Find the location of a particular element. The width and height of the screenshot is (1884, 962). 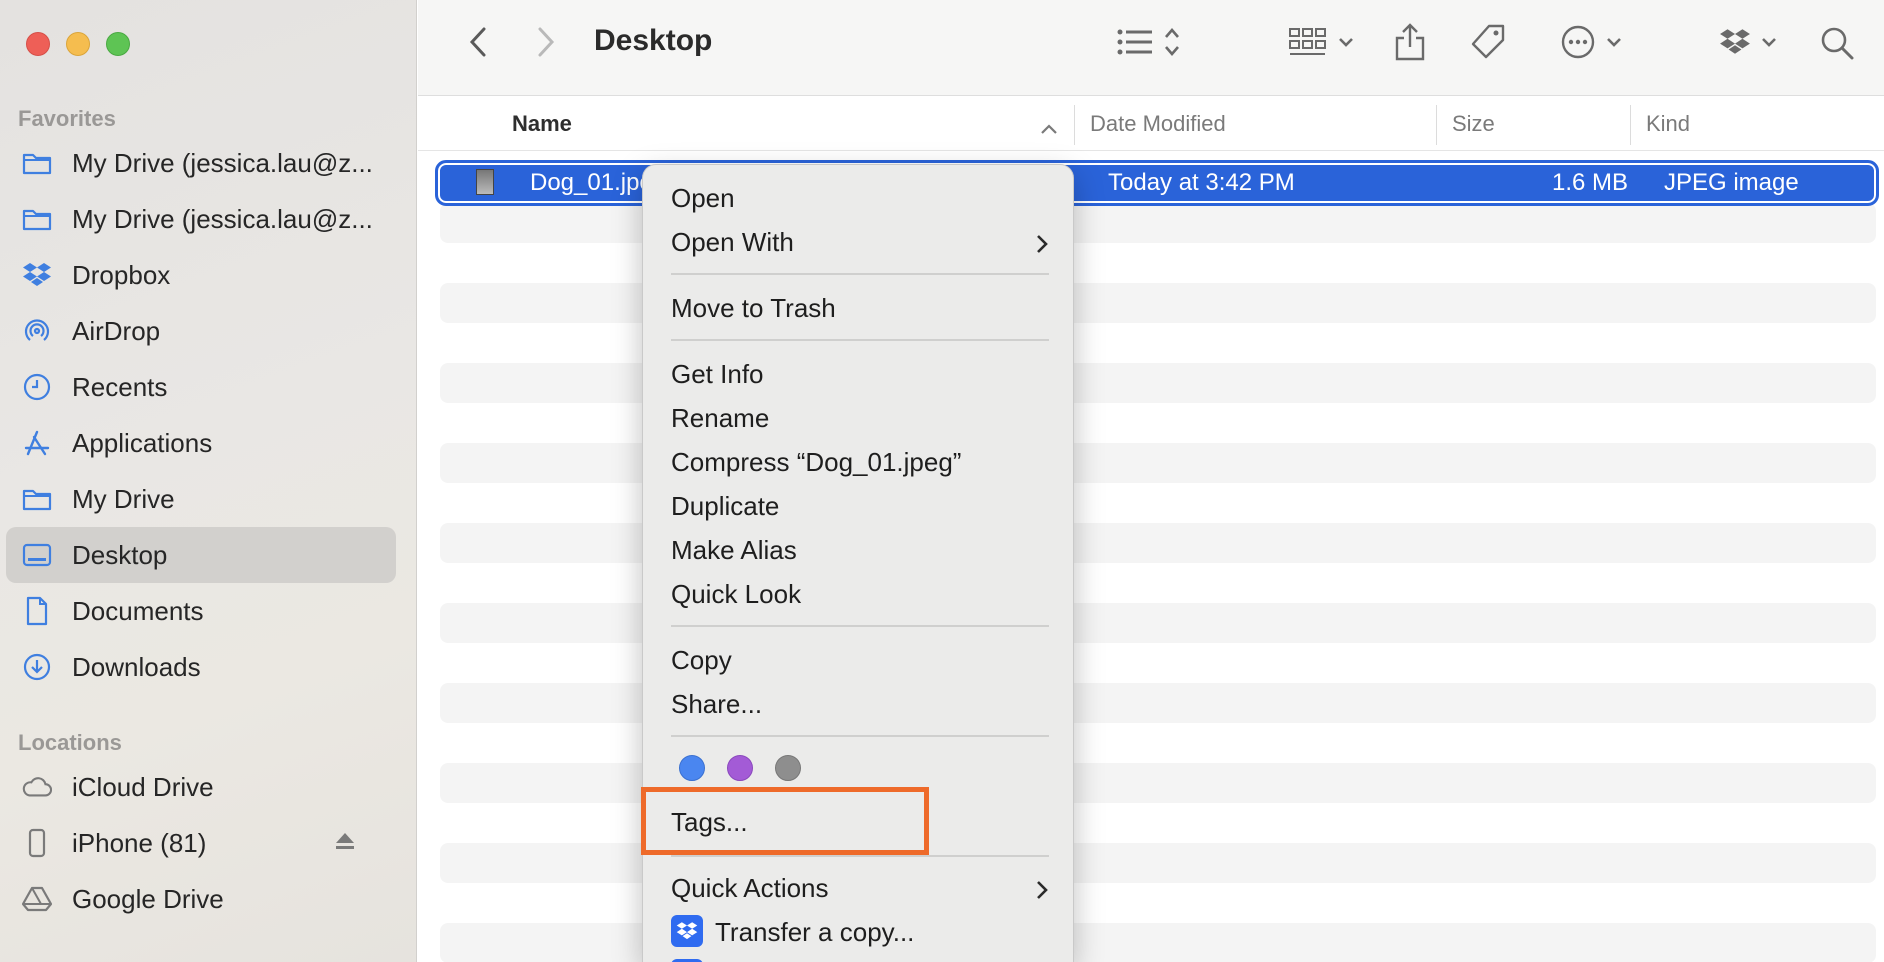

menu-item-quick-actions: Quick Actions is located at coordinates (860, 888).